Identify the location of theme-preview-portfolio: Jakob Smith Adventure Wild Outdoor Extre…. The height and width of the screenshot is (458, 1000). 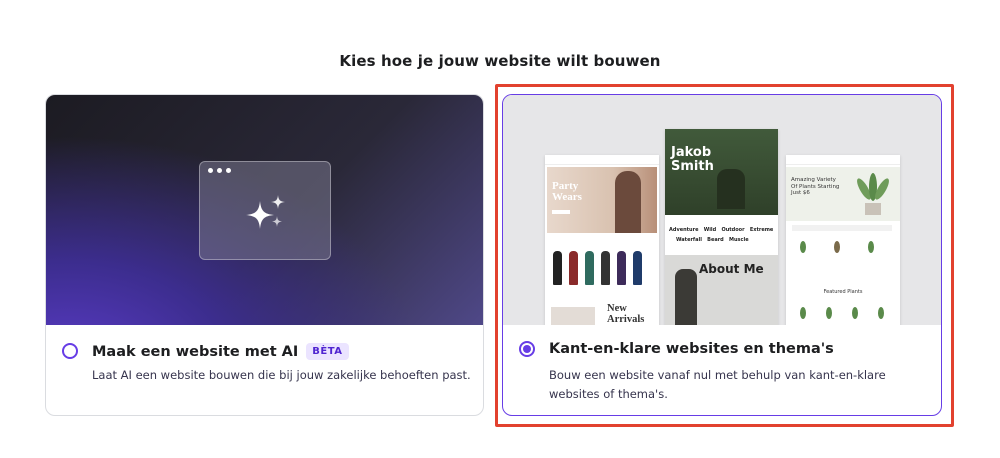
(721, 227).